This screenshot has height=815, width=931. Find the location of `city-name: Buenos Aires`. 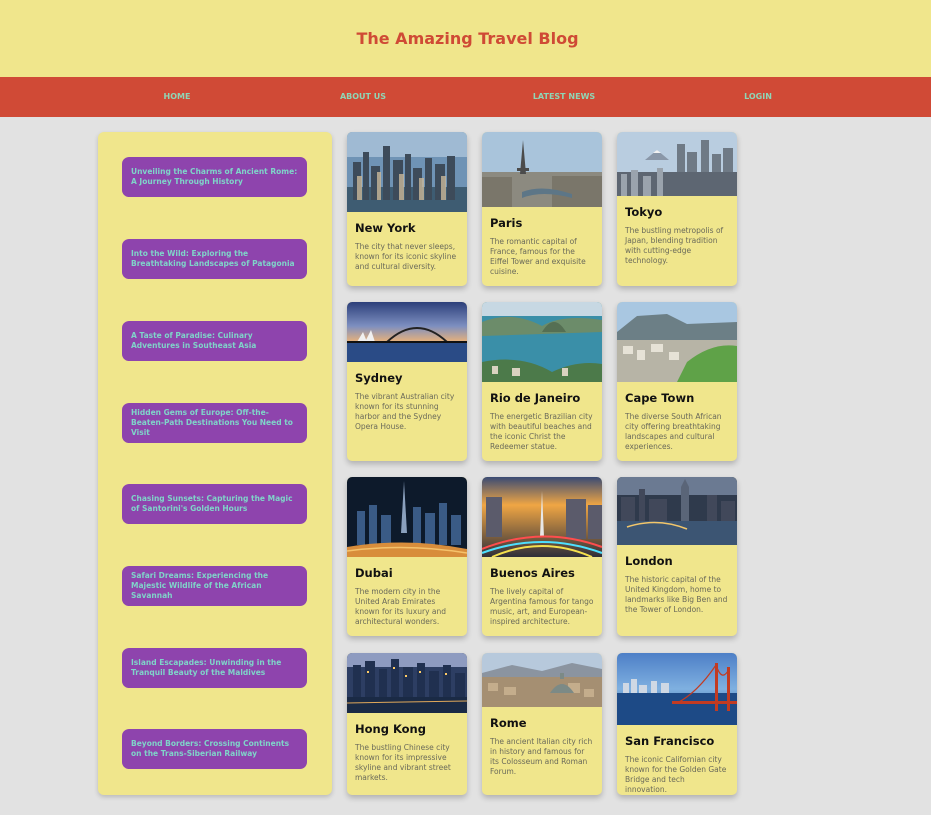

city-name: Buenos Aires is located at coordinates (532, 573).